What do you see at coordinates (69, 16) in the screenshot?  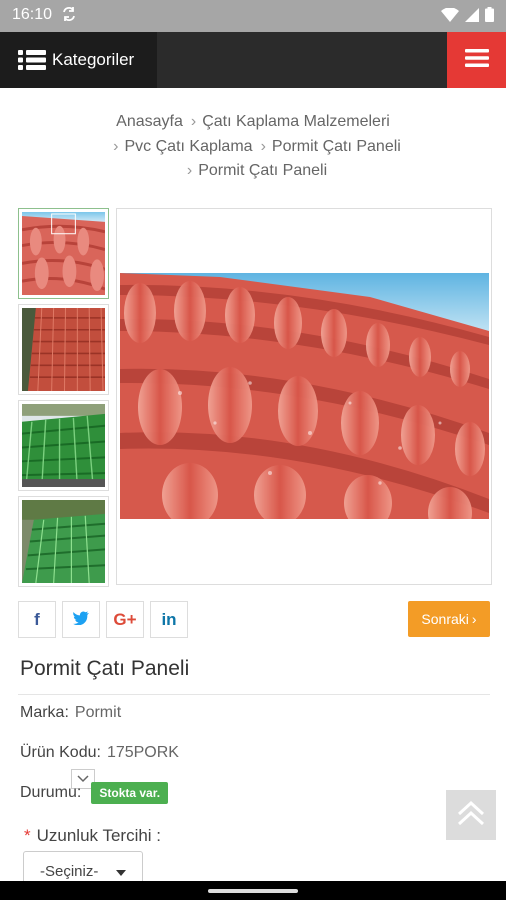 I see `sync-icon` at bounding box center [69, 16].